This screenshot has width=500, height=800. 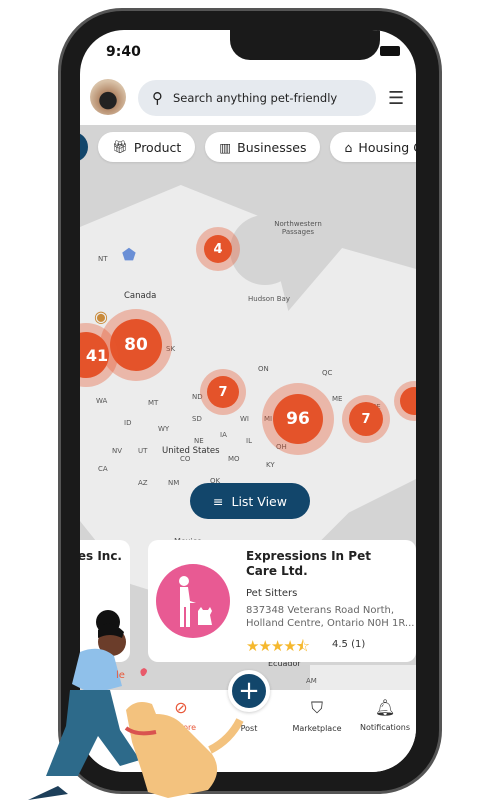 What do you see at coordinates (123, 52) in the screenshot?
I see `status-time: 9:40` at bounding box center [123, 52].